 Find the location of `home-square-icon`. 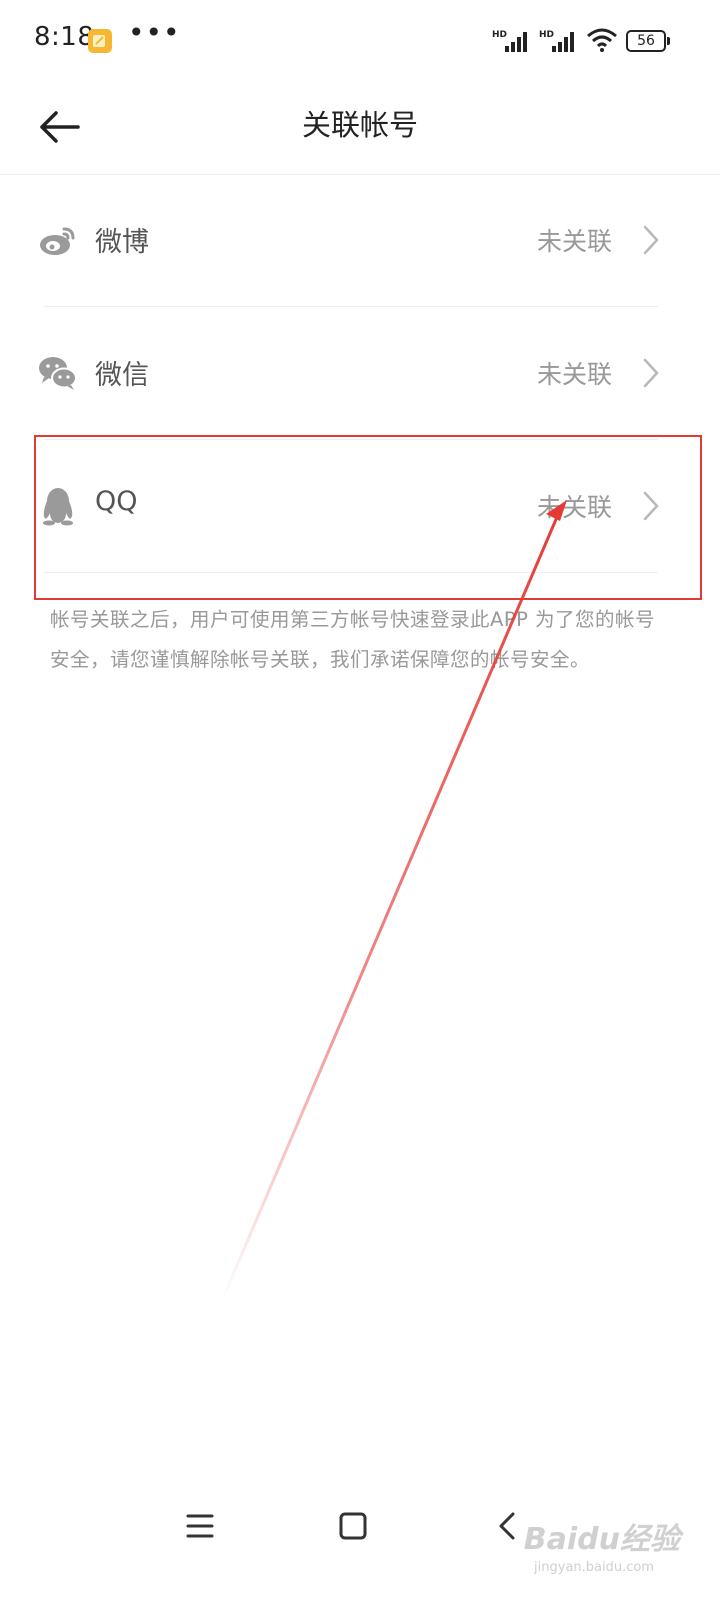

home-square-icon is located at coordinates (353, 1526).